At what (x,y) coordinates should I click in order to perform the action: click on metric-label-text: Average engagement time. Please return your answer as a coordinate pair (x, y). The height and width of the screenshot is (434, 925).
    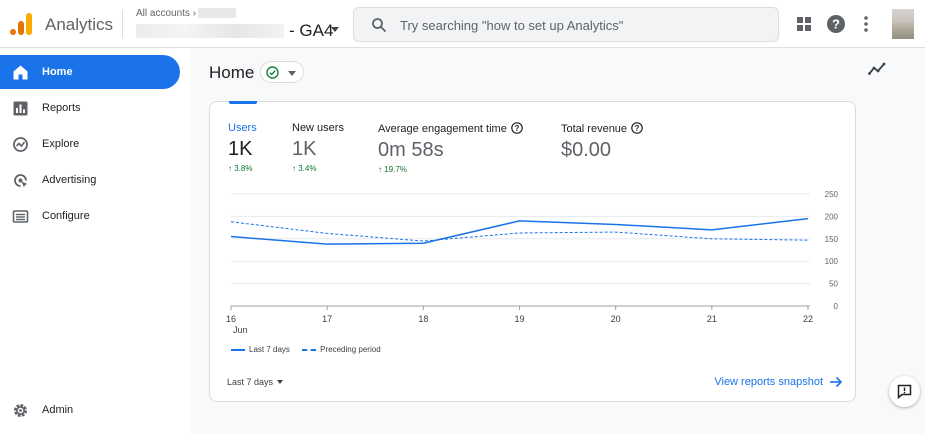
    Looking at the image, I should click on (442, 129).